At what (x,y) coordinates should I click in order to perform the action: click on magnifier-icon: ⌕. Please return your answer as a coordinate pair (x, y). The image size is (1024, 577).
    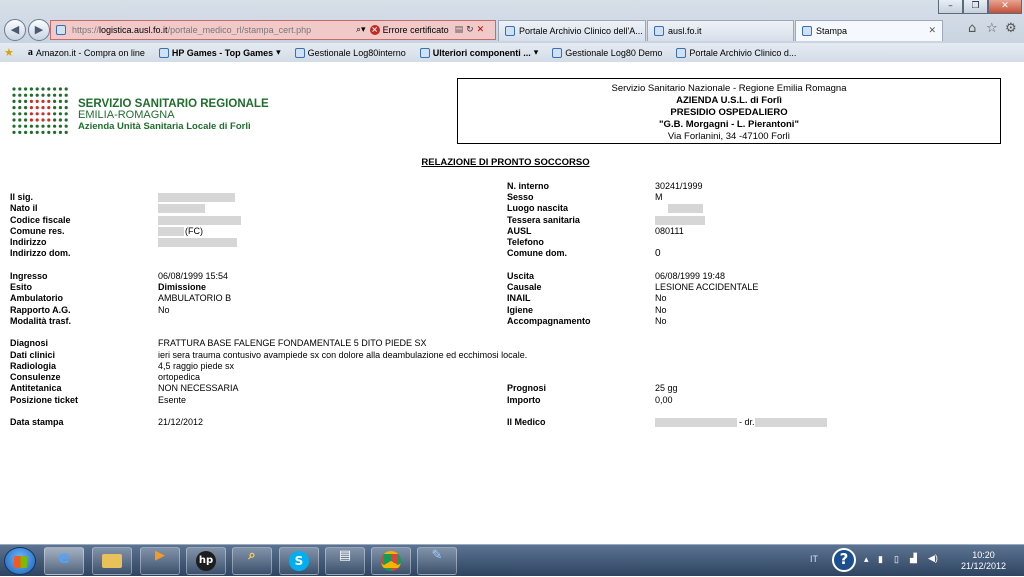
    Looking at the image, I should click on (252, 555).